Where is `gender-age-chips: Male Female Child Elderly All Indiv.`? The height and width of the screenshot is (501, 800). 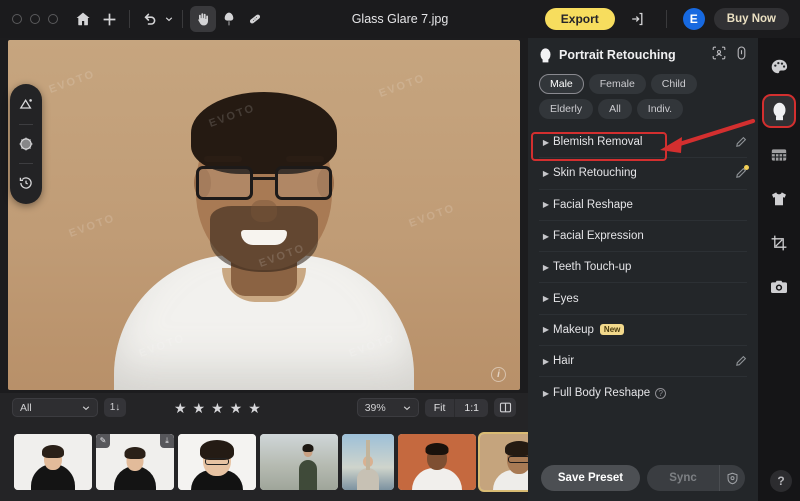 gender-age-chips: Male Female Child Elderly All Indiv. is located at coordinates (643, 99).